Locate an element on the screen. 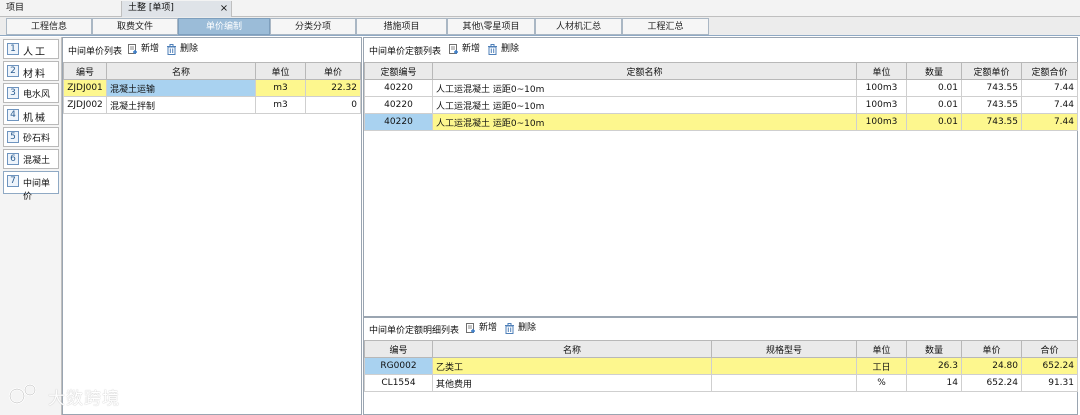 The height and width of the screenshot is (415, 1080). table-row: CL1554 其他费用 % 14 652.24 91.31 is located at coordinates (721, 383).